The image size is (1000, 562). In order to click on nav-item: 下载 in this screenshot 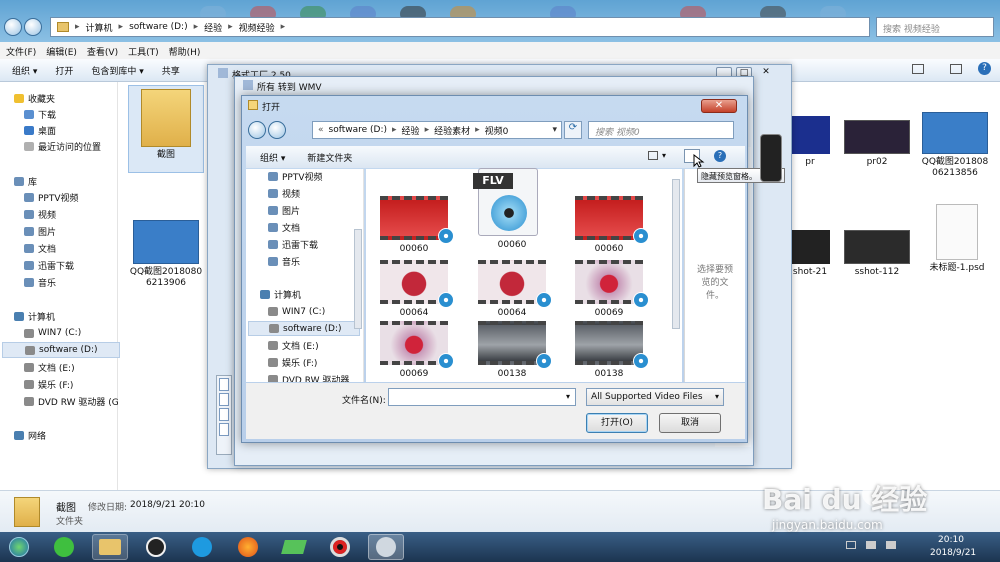, I will do `click(83, 114)`.